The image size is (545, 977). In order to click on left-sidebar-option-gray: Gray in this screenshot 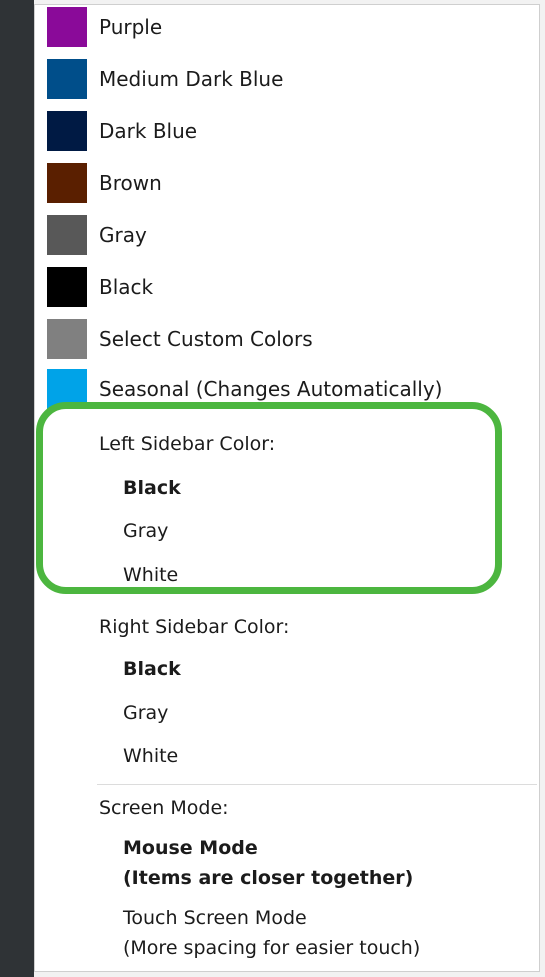, I will do `click(145, 531)`.